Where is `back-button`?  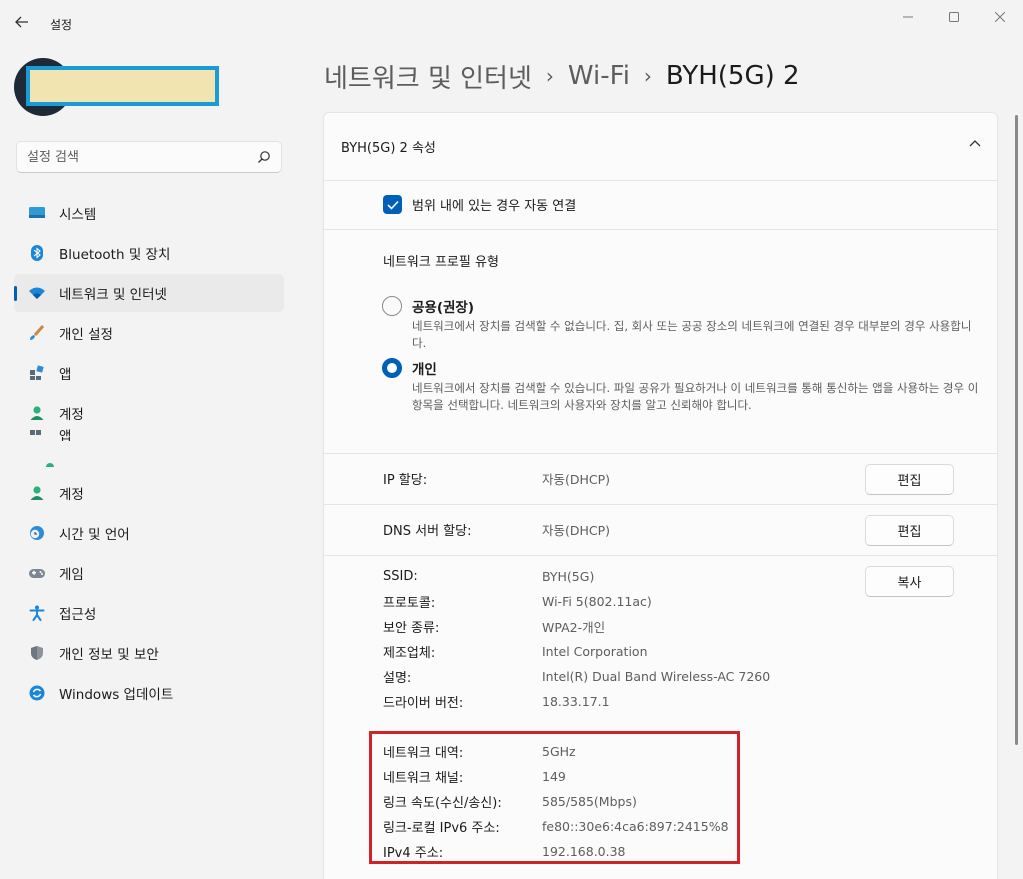
back-button is located at coordinates (22, 22).